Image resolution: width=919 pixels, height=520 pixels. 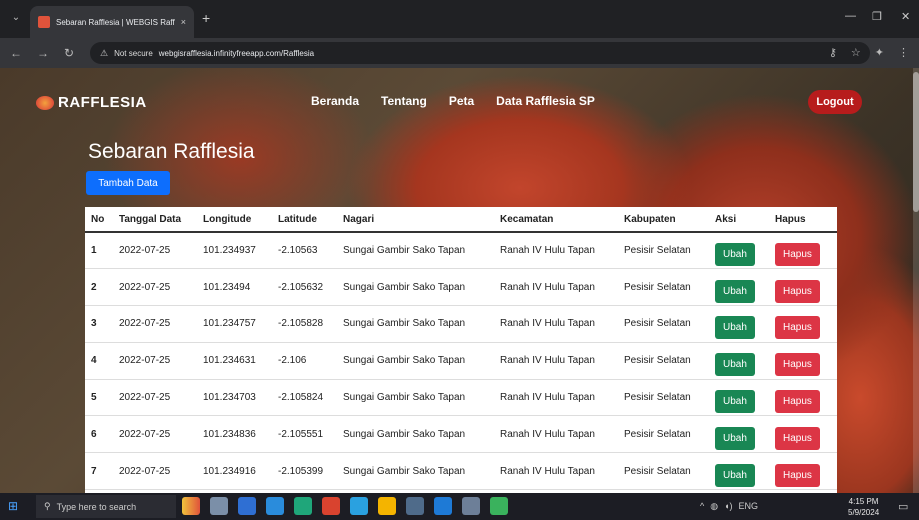 What do you see at coordinates (404, 101) in the screenshot?
I see `nav-tentang: Tentang` at bounding box center [404, 101].